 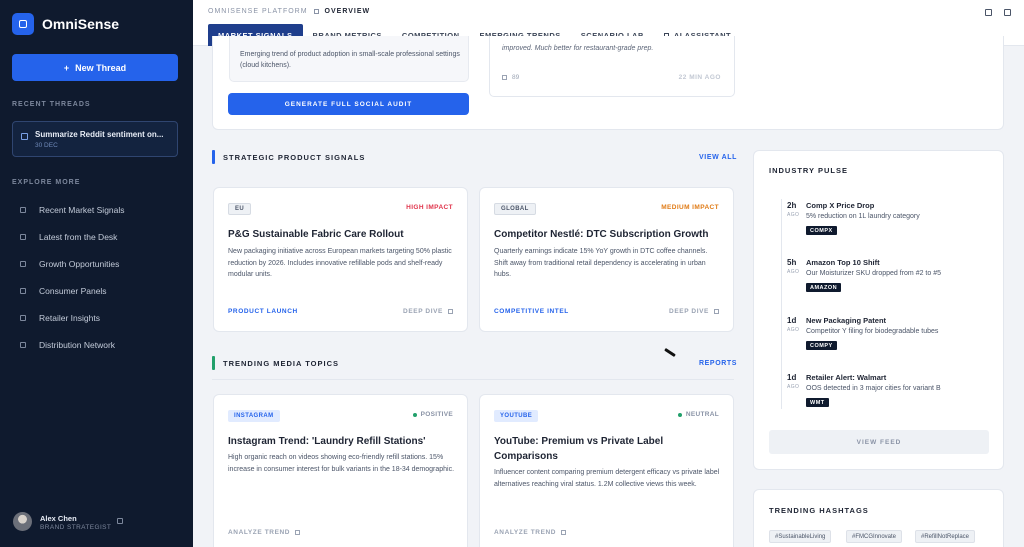 What do you see at coordinates (58, 518) in the screenshot?
I see `user-name: Alex Chen` at bounding box center [58, 518].